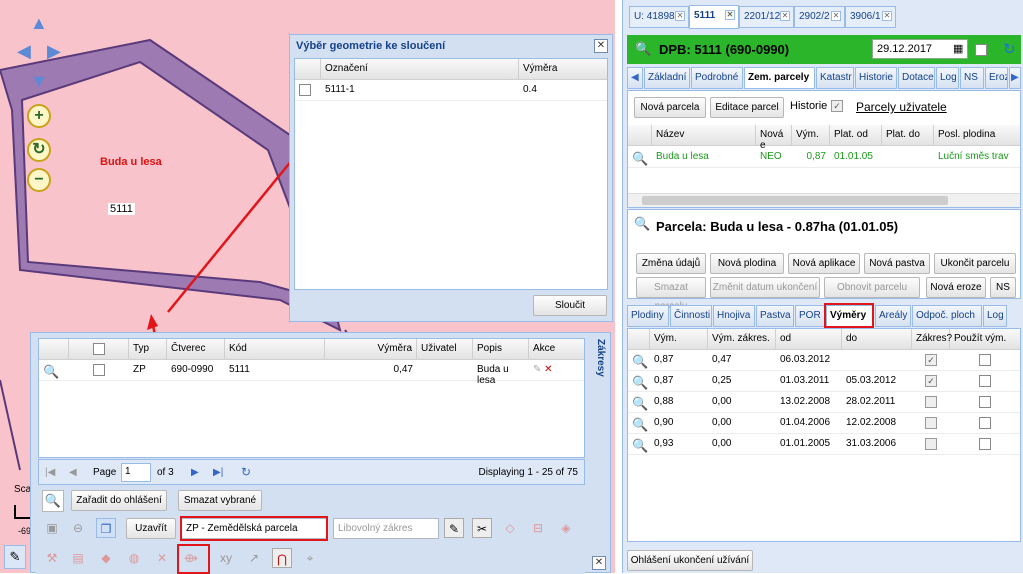  Describe the element at coordinates (809, 339) in the screenshot. I see `col-od: od` at that location.